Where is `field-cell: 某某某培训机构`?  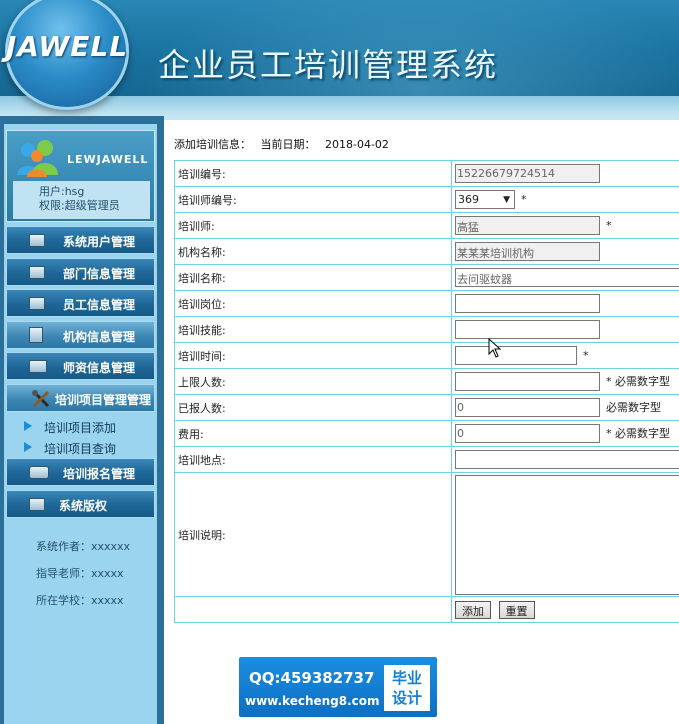
field-cell: 某某某培训机构 is located at coordinates (565, 251).